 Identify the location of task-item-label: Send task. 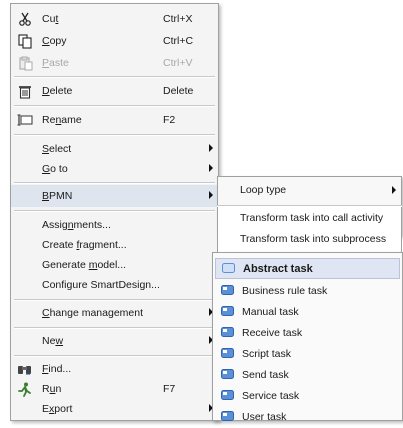
(265, 375).